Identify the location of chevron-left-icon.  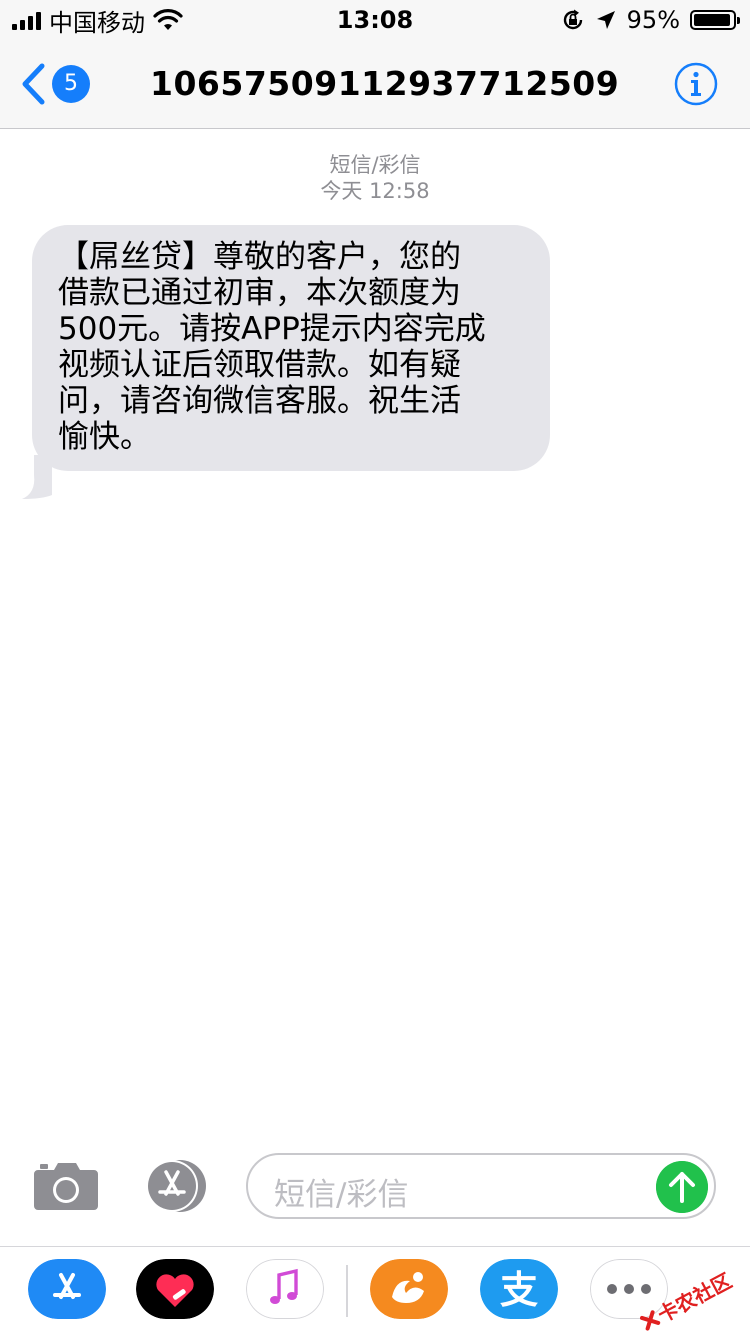
(33, 84).